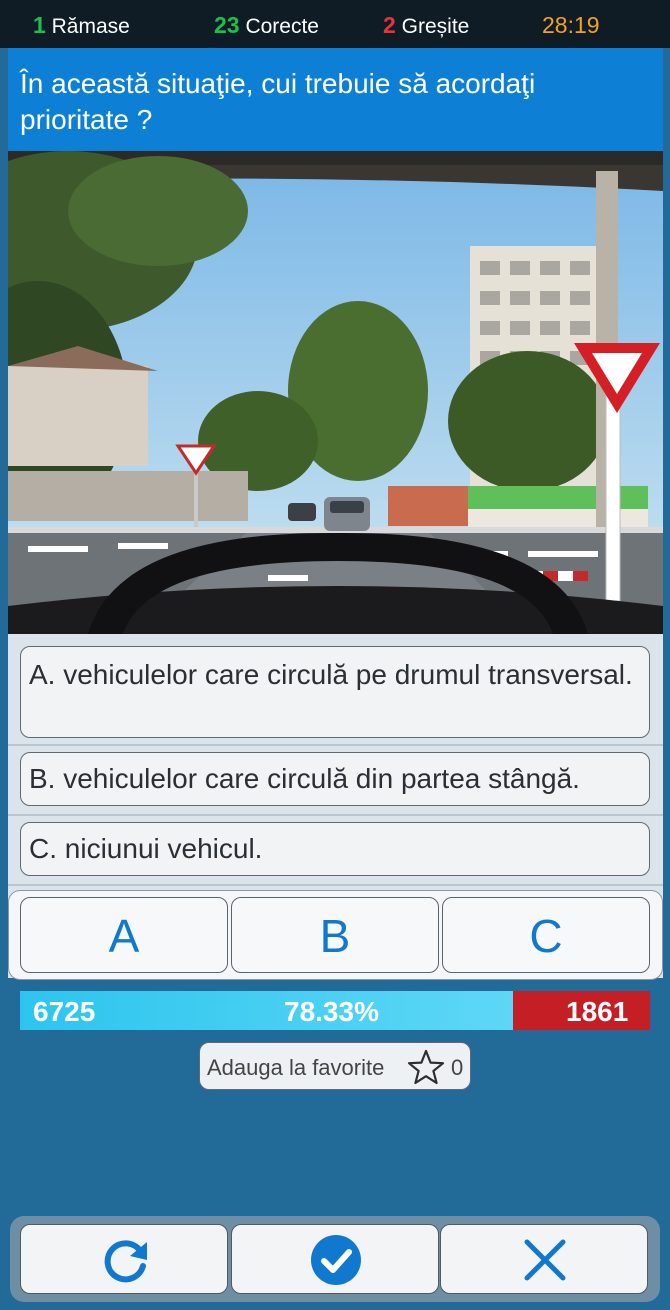  What do you see at coordinates (435, 26) in the screenshot?
I see `wrong-label: Greșite` at bounding box center [435, 26].